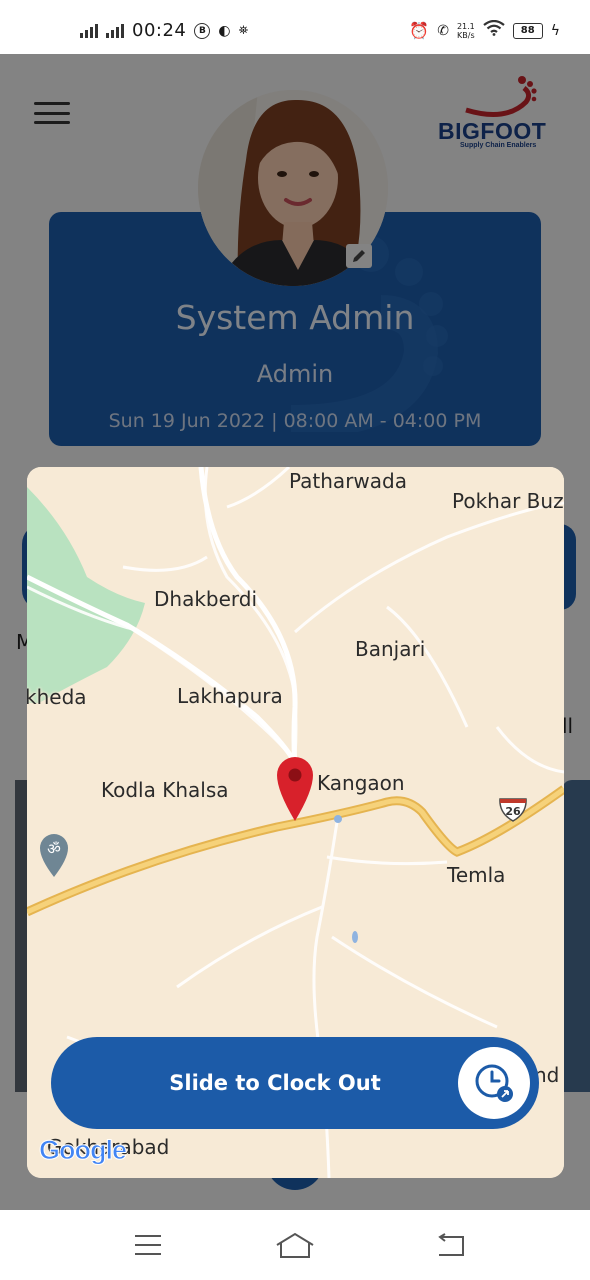 Image resolution: width=590 pixels, height=1280 pixels. I want to click on map-place-label: Banjari, so click(390, 649).